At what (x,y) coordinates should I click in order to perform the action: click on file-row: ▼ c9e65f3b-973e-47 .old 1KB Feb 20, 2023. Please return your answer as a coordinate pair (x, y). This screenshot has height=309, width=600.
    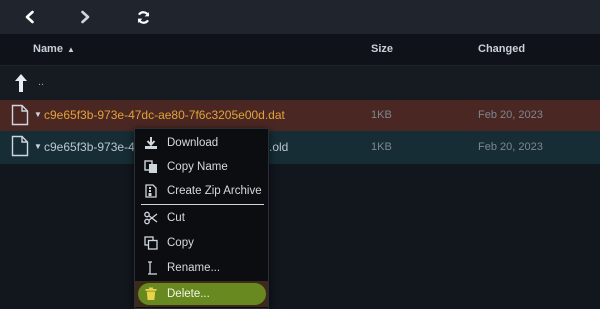
    Looking at the image, I should click on (300, 147).